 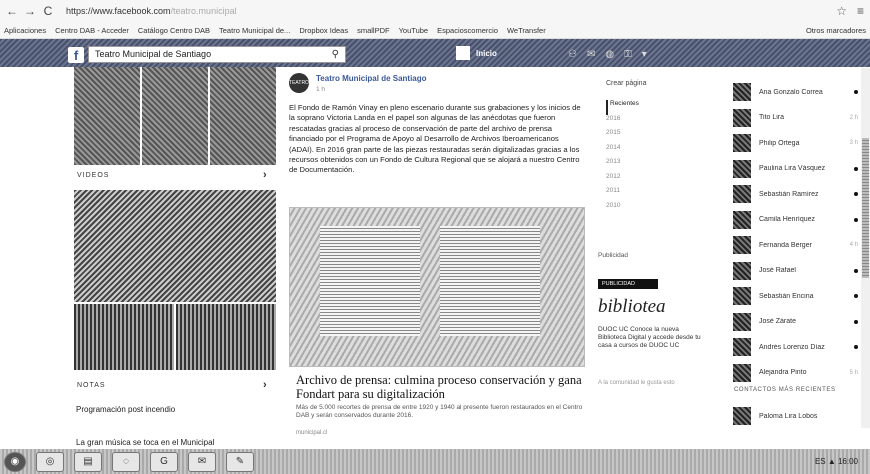 I want to click on chat-contact-name: Paloma Lira Lobos, so click(x=788, y=416).